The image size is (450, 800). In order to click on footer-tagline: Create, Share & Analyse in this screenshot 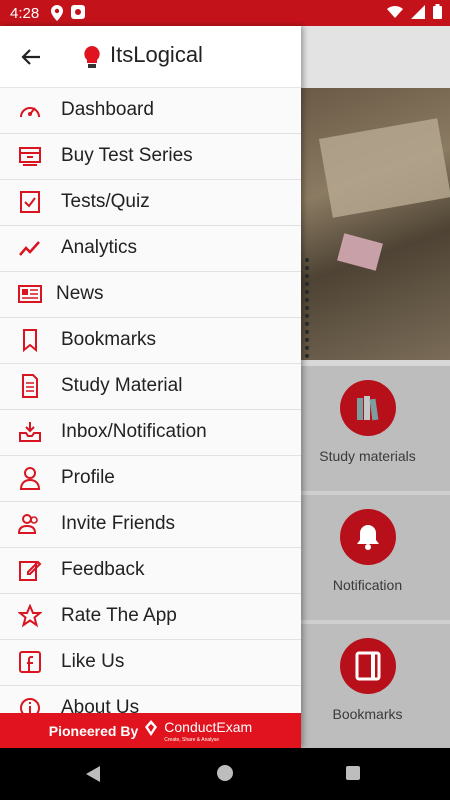, I will do `click(192, 739)`.